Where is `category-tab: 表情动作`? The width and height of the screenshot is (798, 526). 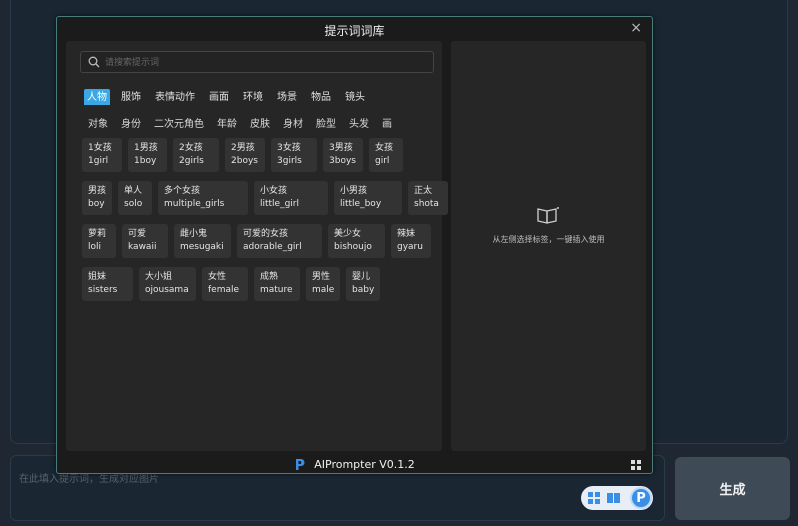 category-tab: 表情动作 is located at coordinates (175, 97).